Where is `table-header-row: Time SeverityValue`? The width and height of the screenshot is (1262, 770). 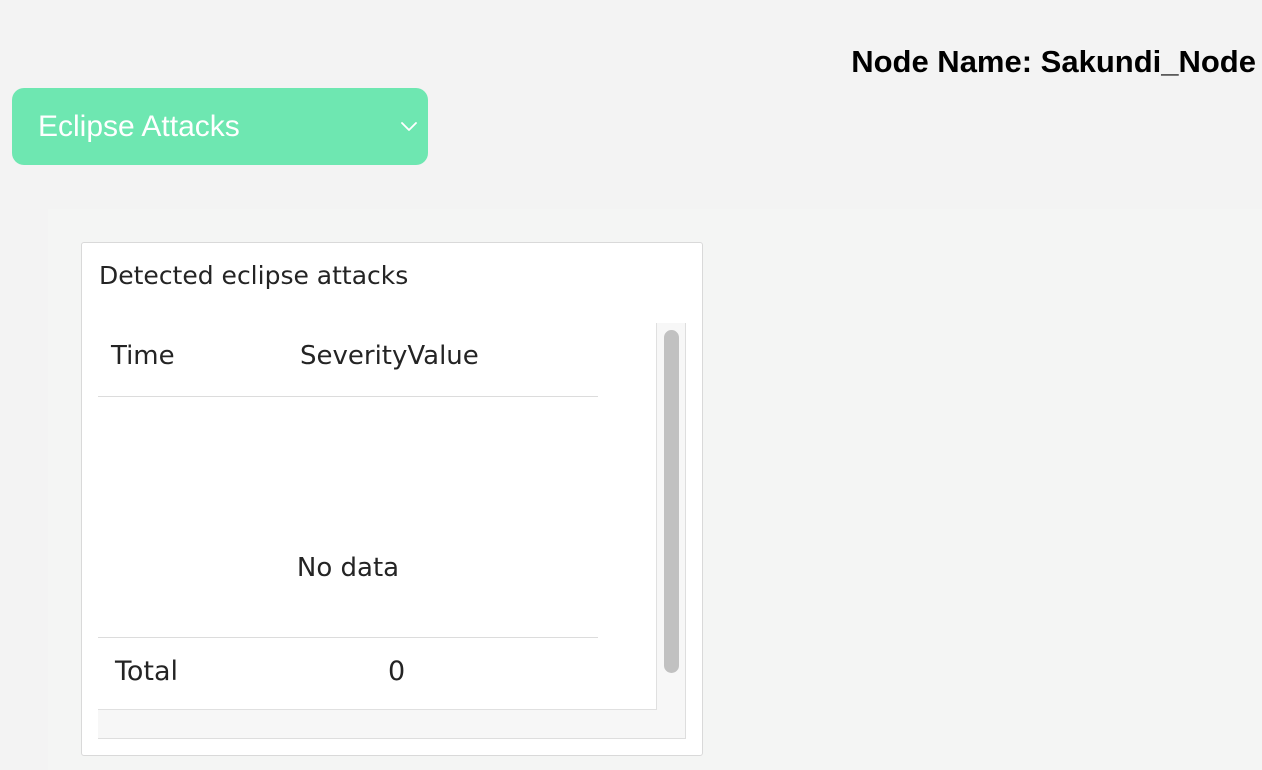
table-header-row: Time SeverityValue is located at coordinates (348, 360).